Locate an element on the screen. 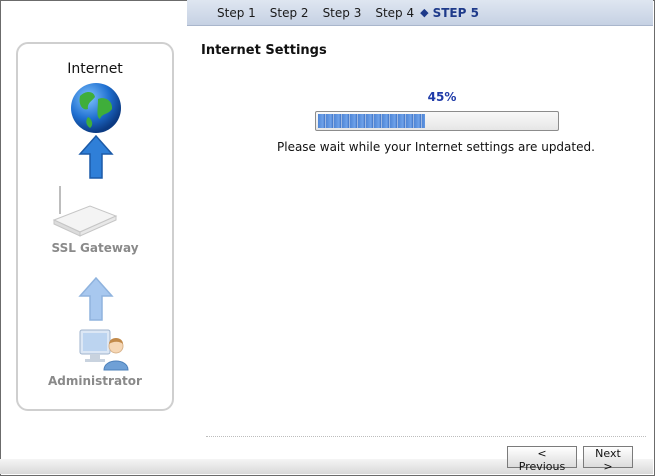  next-button: Next > is located at coordinates (608, 459).